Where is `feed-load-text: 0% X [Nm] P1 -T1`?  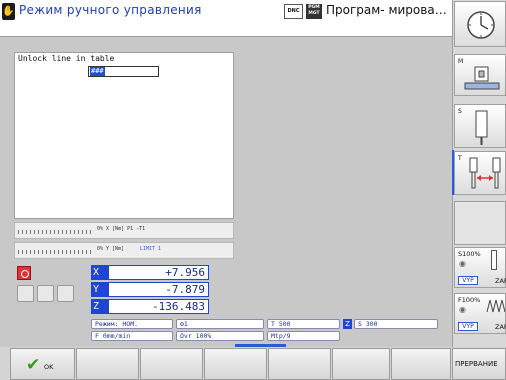 feed-load-text: 0% X [Nm] P1 -T1 is located at coordinates (121, 229).